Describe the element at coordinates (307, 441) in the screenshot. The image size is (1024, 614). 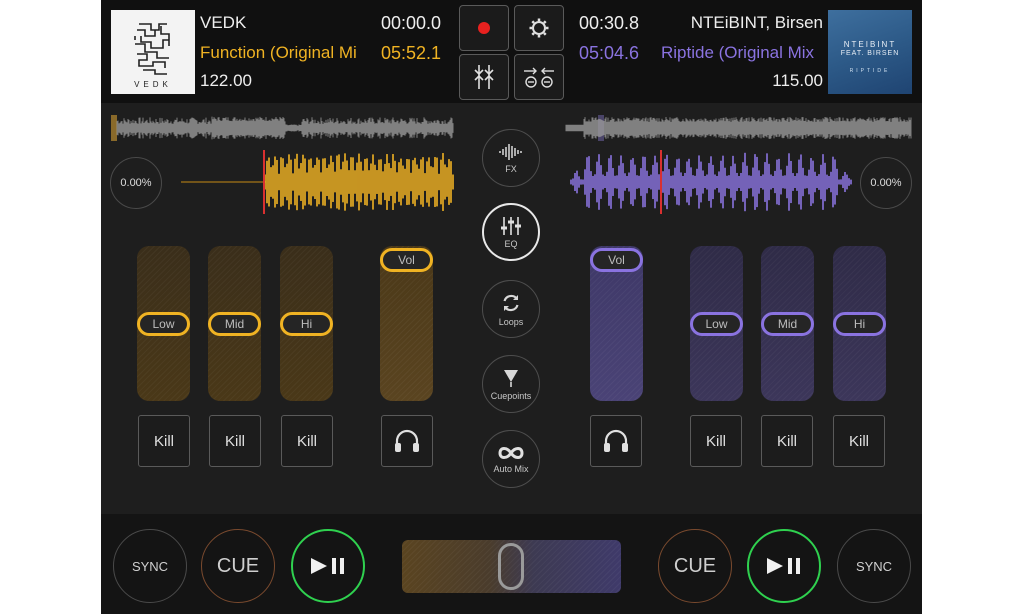
I see `left-kill-hi-button: Kill` at that location.